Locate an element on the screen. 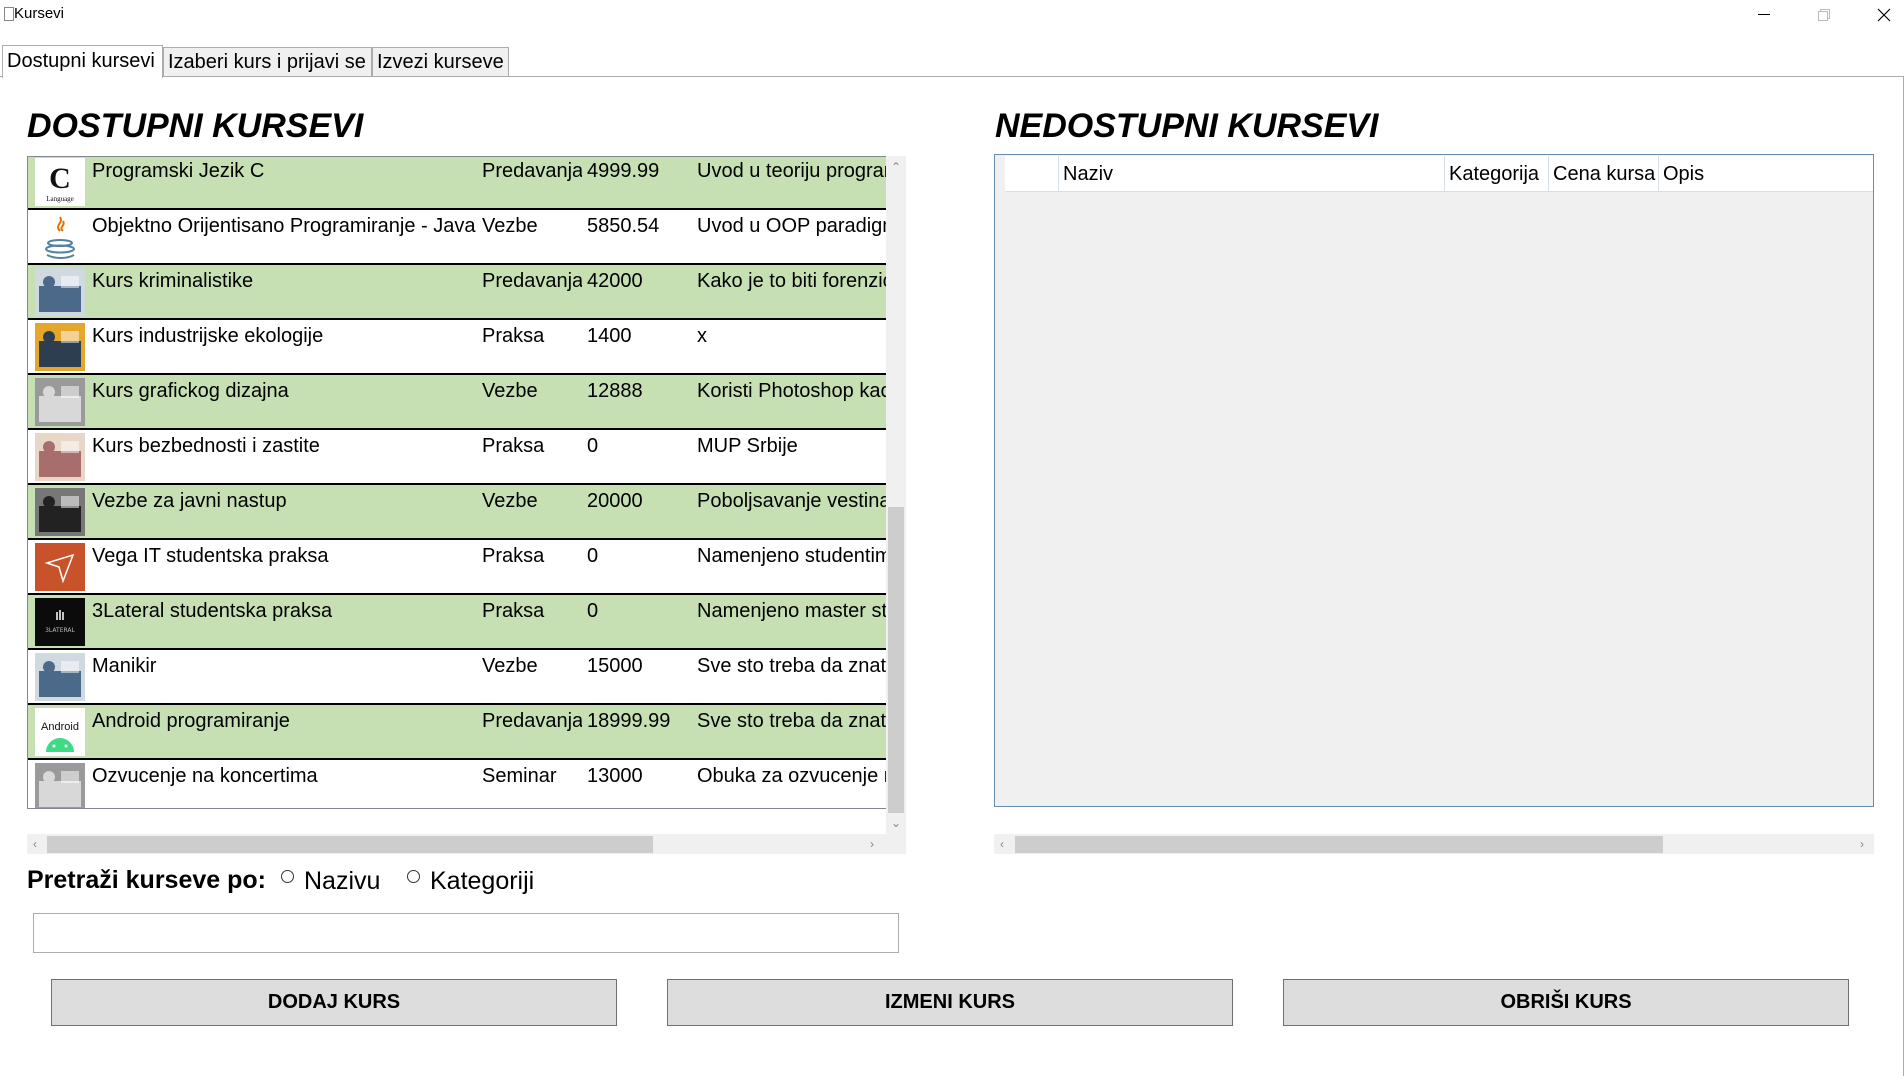 The height and width of the screenshot is (1079, 1904). radio-by-category: Kategoriji is located at coordinates (470, 881).